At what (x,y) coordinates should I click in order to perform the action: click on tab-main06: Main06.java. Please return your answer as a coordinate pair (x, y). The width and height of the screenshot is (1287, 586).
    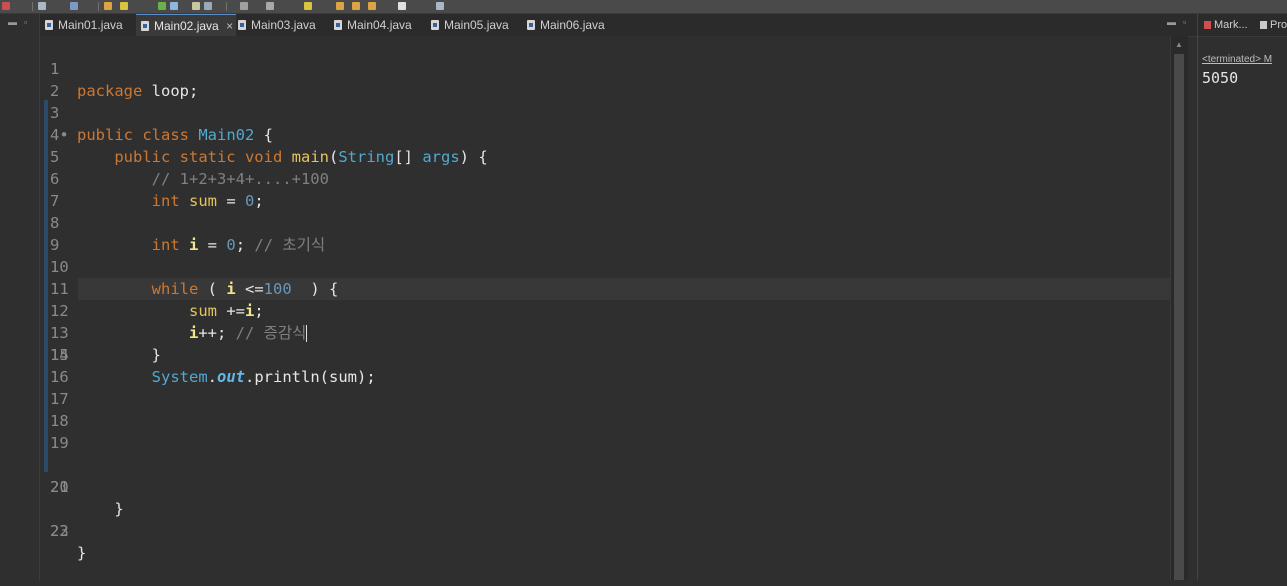
    Looking at the image, I should click on (568, 25).